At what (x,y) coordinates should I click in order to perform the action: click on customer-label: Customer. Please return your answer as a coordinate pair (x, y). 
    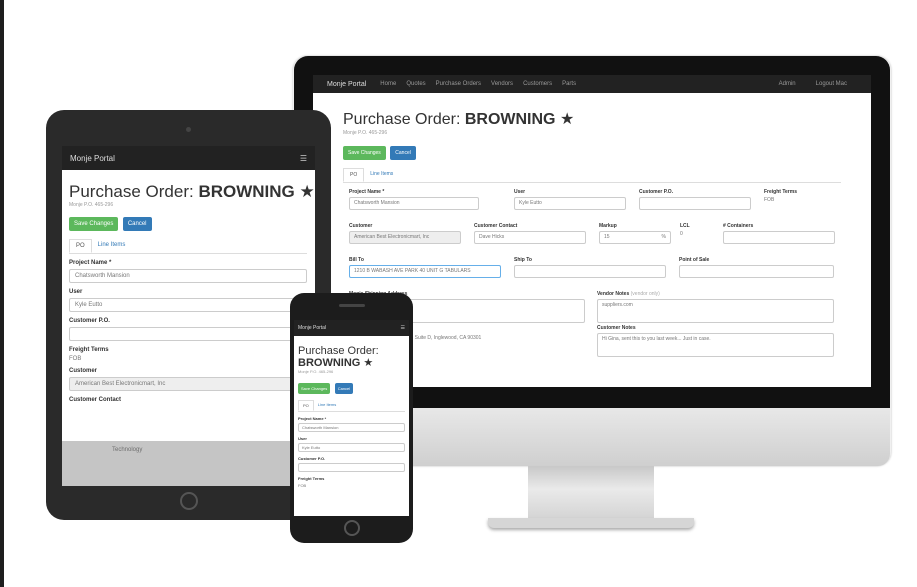
    Looking at the image, I should click on (361, 226).